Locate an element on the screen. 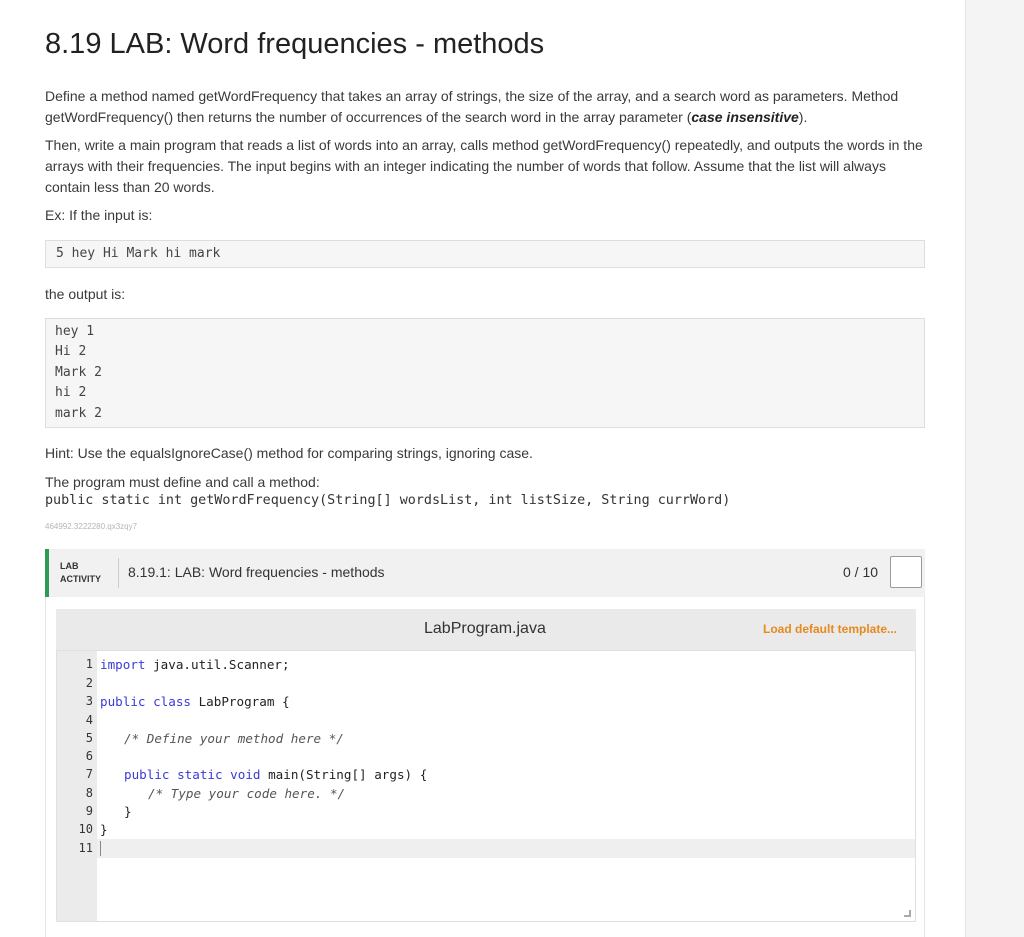 The height and width of the screenshot is (937, 1024). example-input: 5 hey Hi Mark hi mark is located at coordinates (138, 253).